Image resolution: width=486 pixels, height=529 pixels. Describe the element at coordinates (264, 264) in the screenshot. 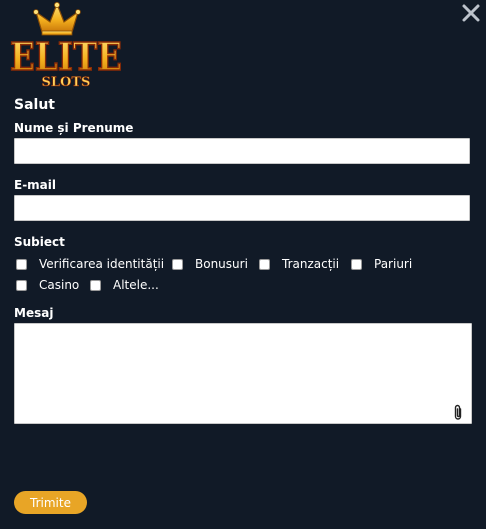

I see `transactions-checkbox` at that location.